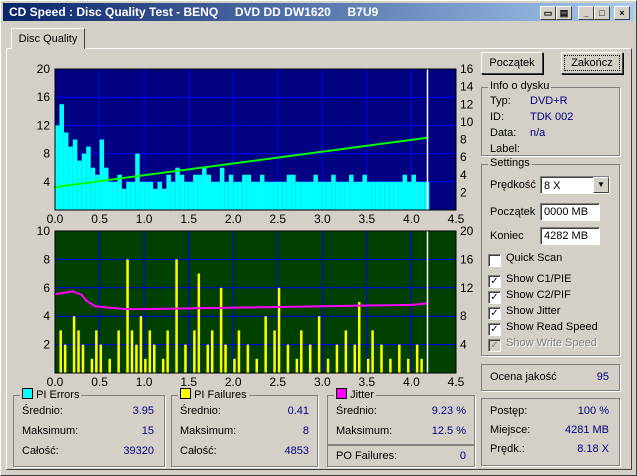  I want to click on show-c1-pie-label: Show C1/PIE, so click(539, 279).